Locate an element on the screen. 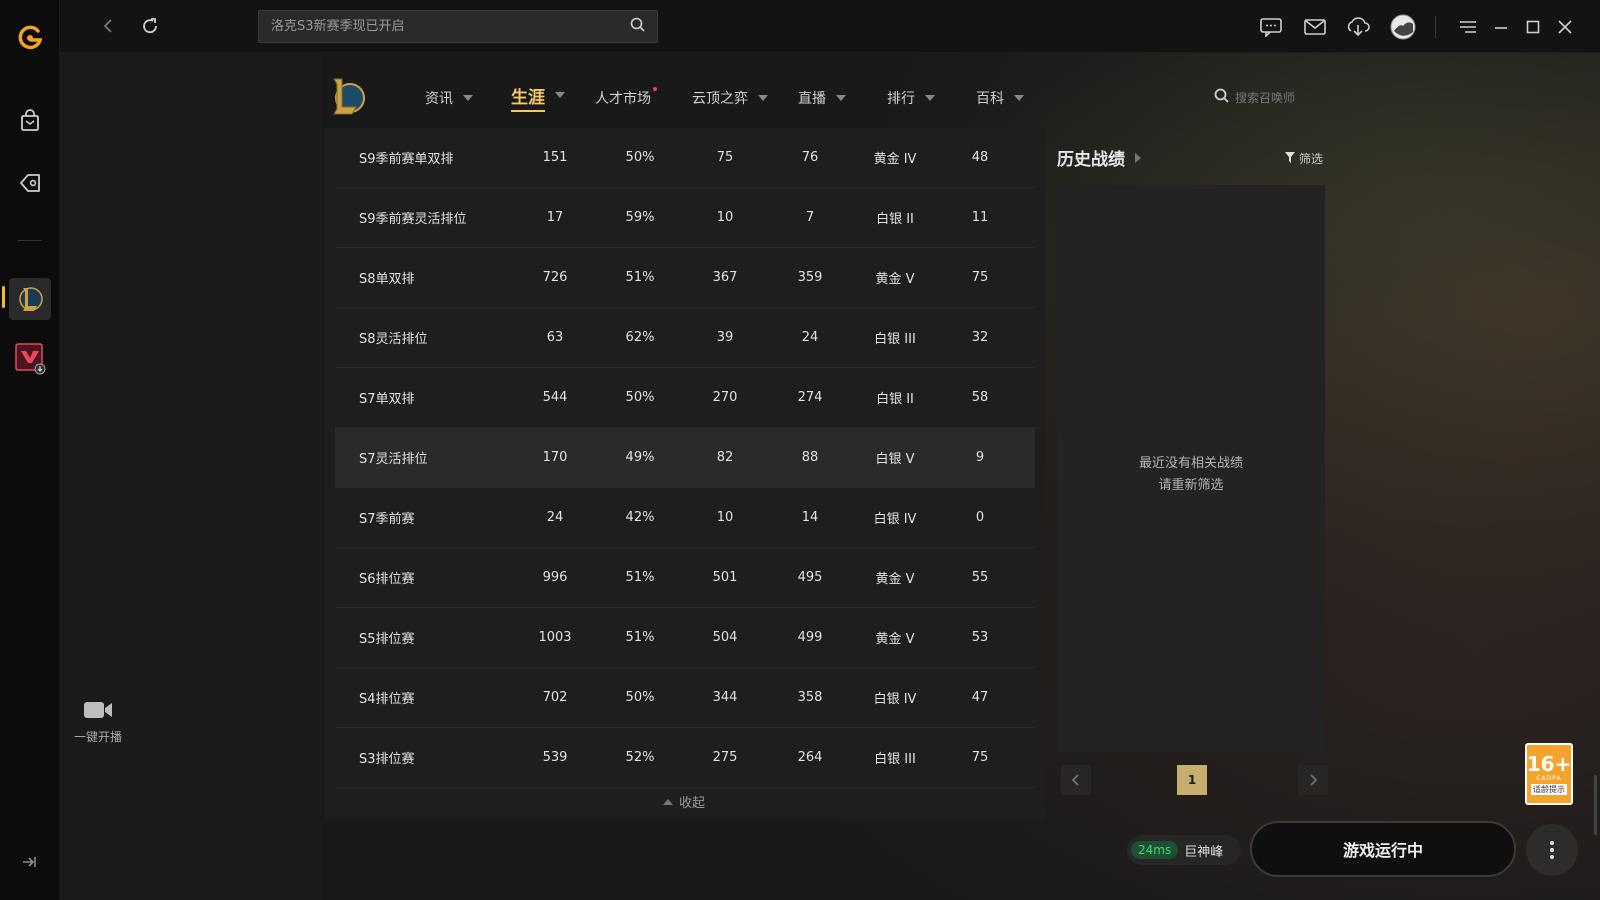  summoner-search-placeholder: 搜索召唤师 is located at coordinates (1265, 97).